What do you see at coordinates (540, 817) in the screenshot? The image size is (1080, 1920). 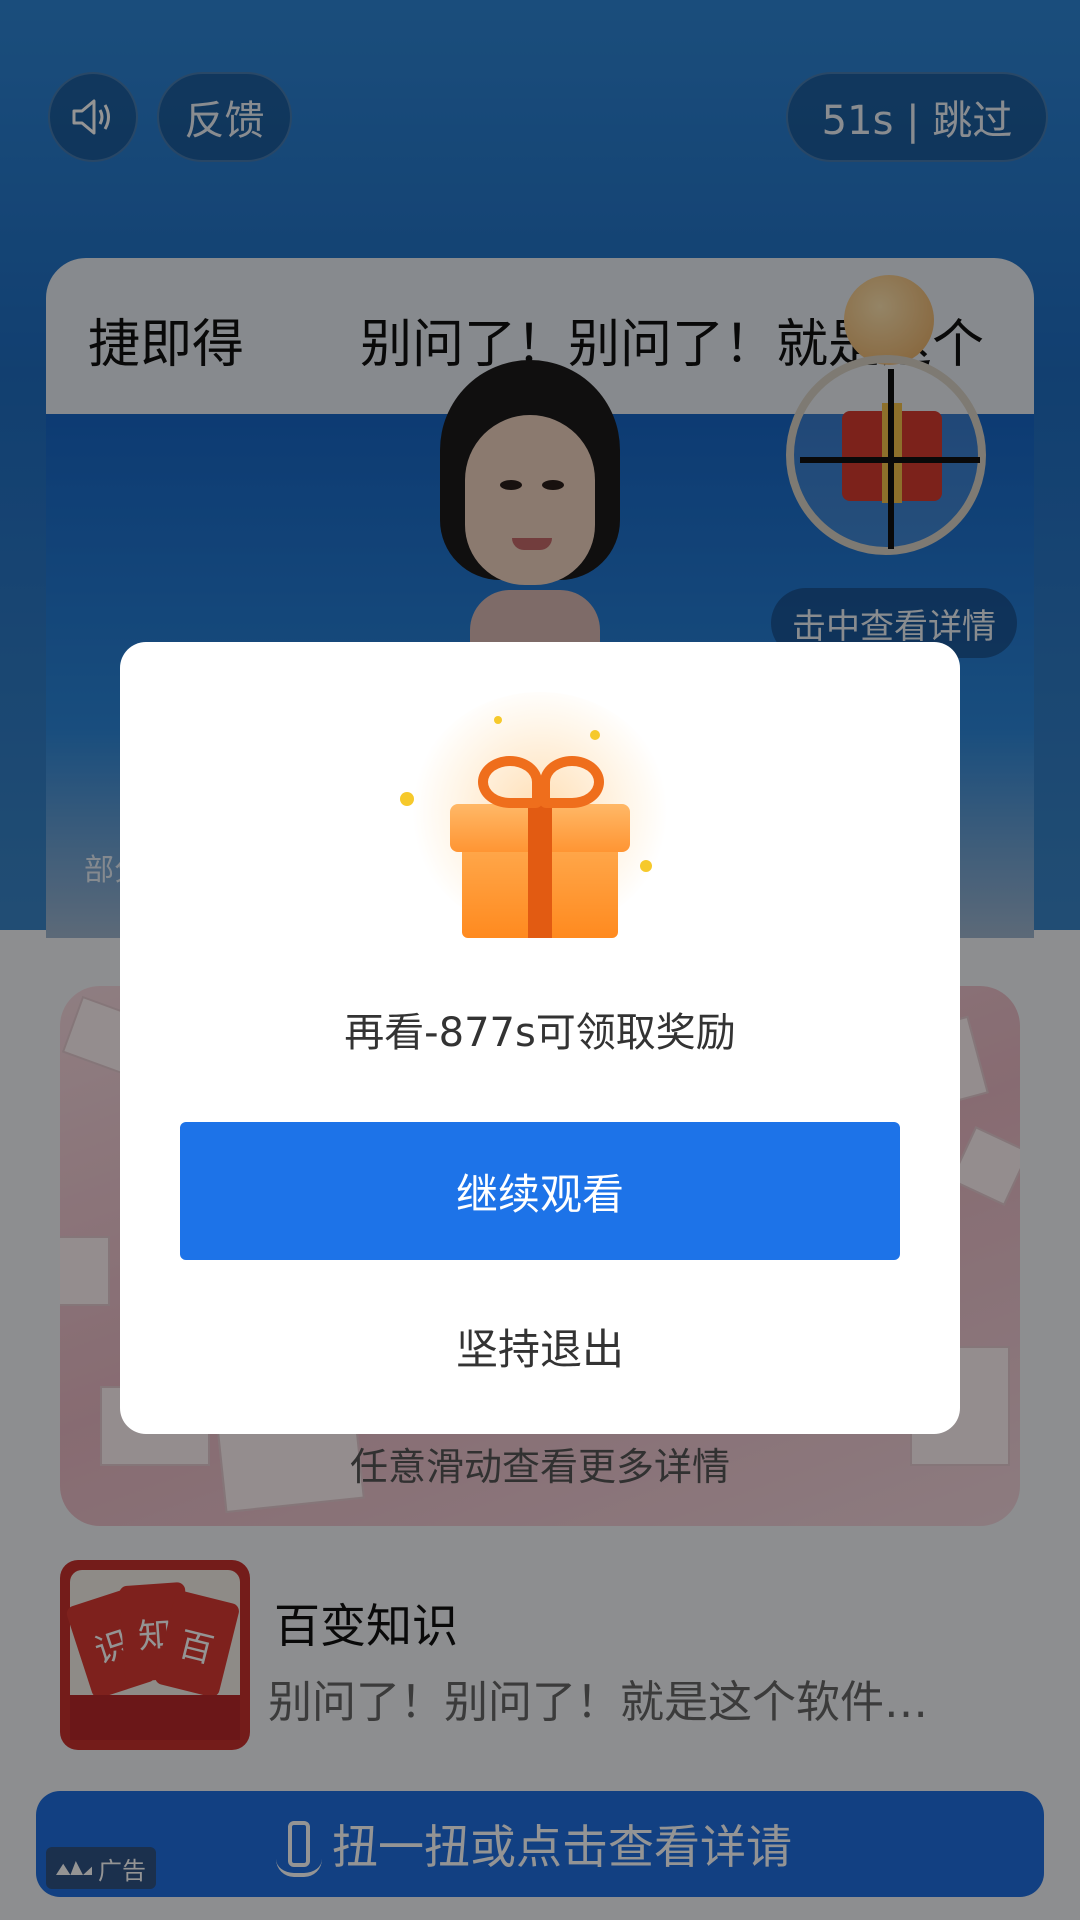 I see `gift-box-icon` at bounding box center [540, 817].